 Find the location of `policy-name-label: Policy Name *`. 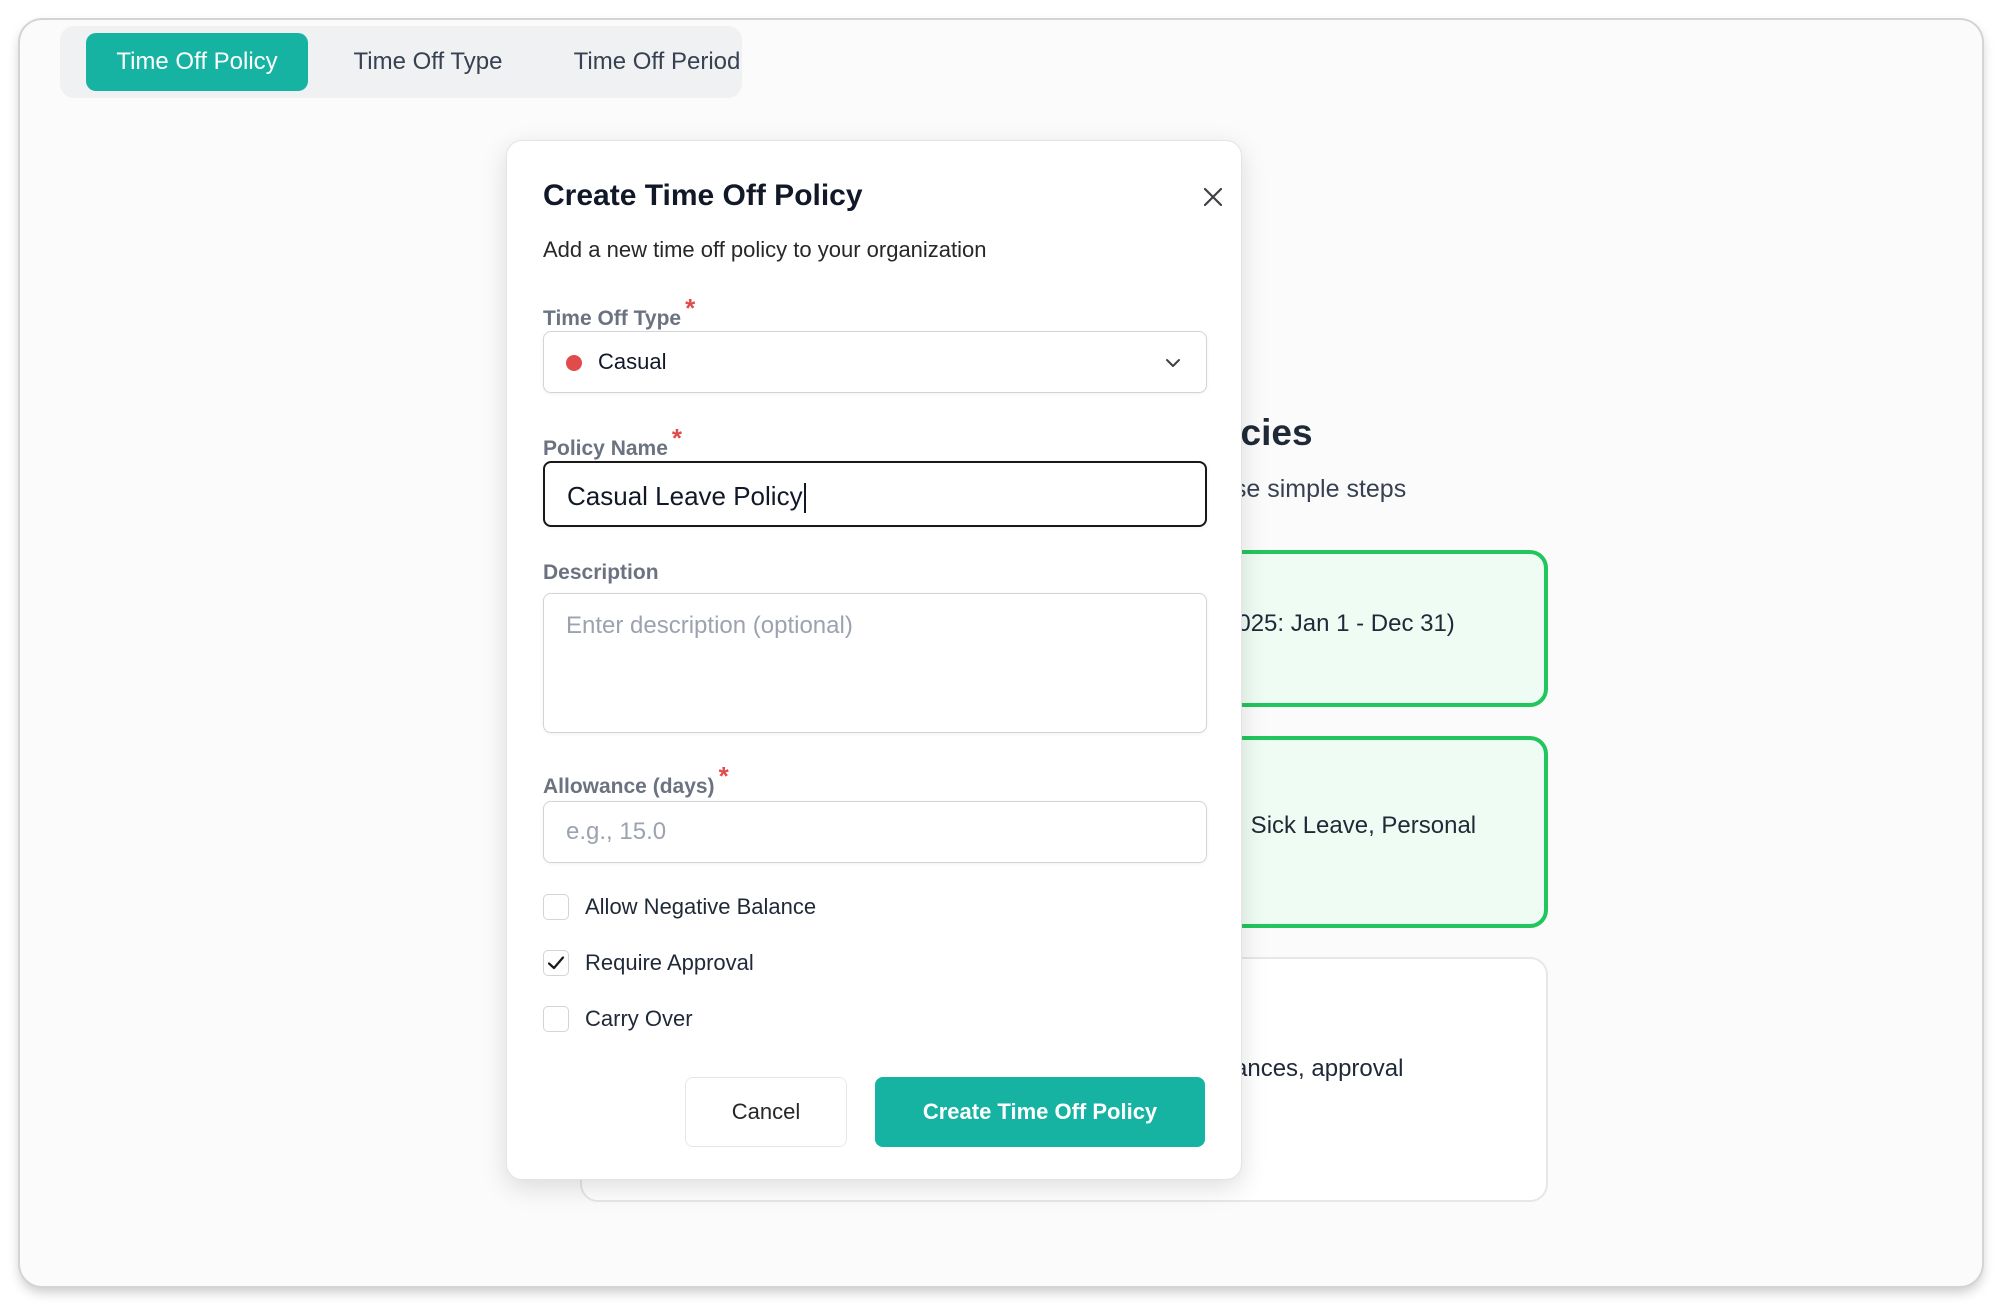

policy-name-label: Policy Name * is located at coordinates (613, 441).